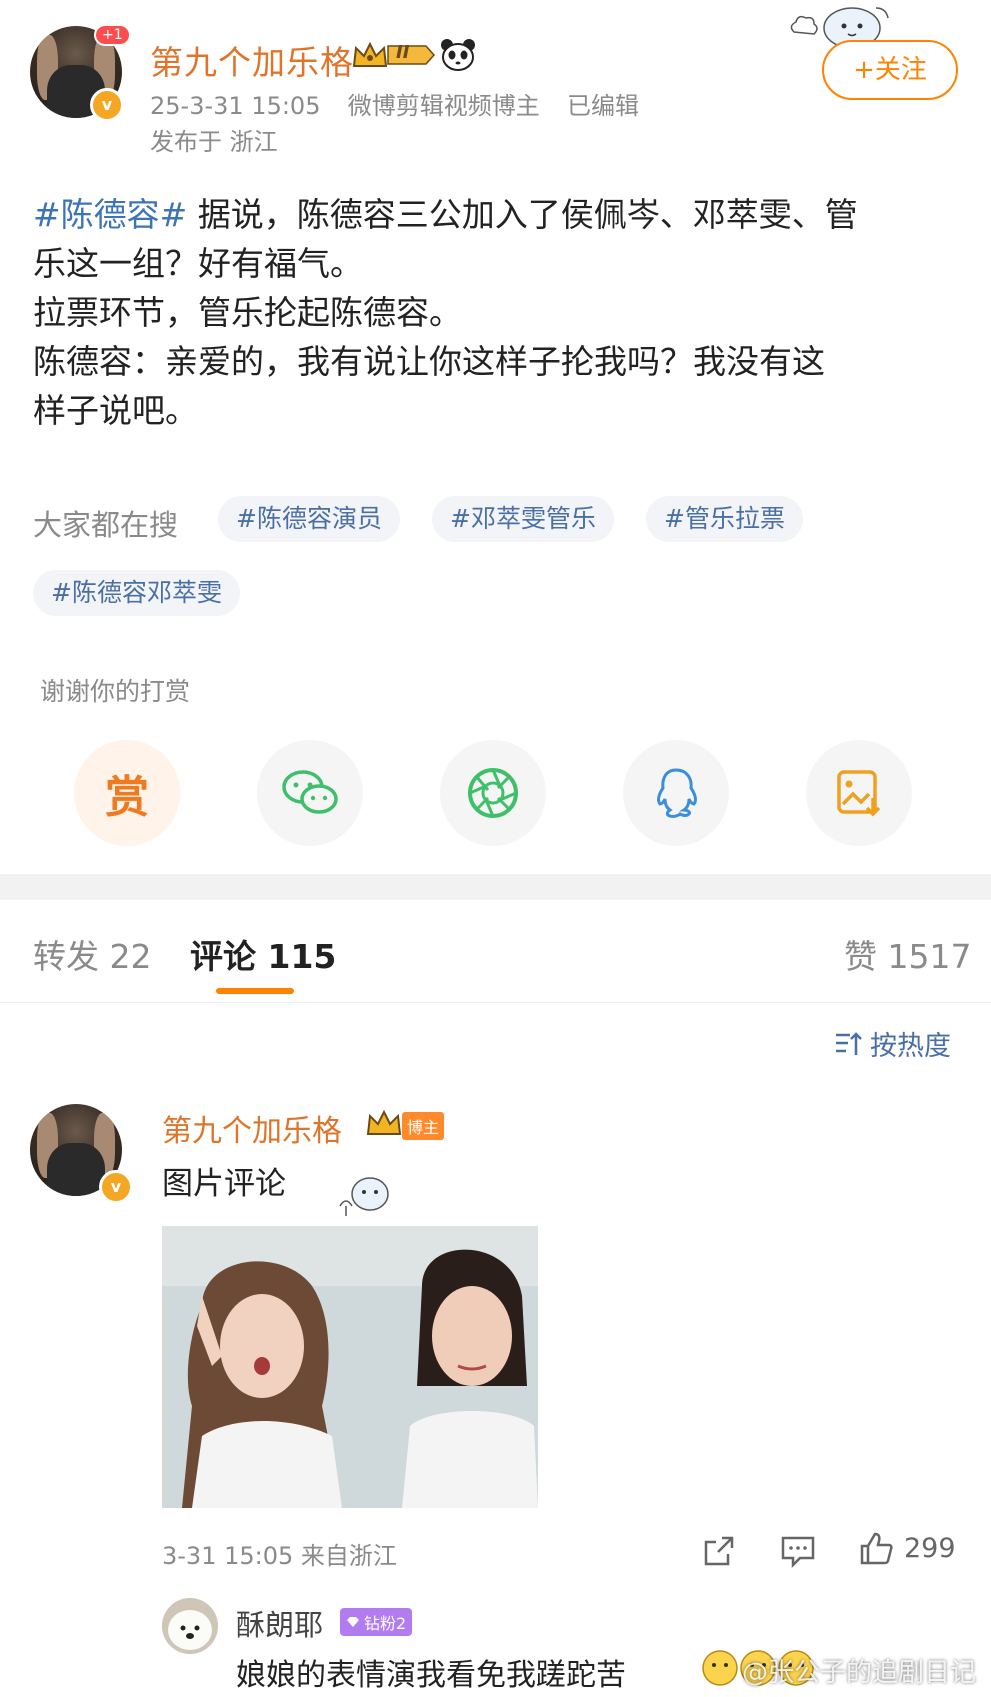 The image size is (991, 1697). I want to click on save-image-button, so click(859, 793).